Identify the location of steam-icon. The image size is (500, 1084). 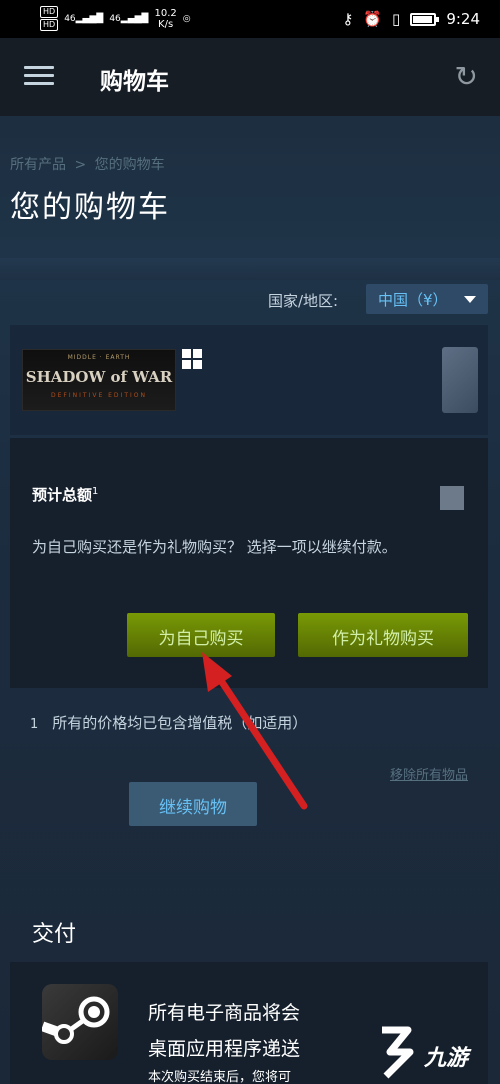
(79, 1022).